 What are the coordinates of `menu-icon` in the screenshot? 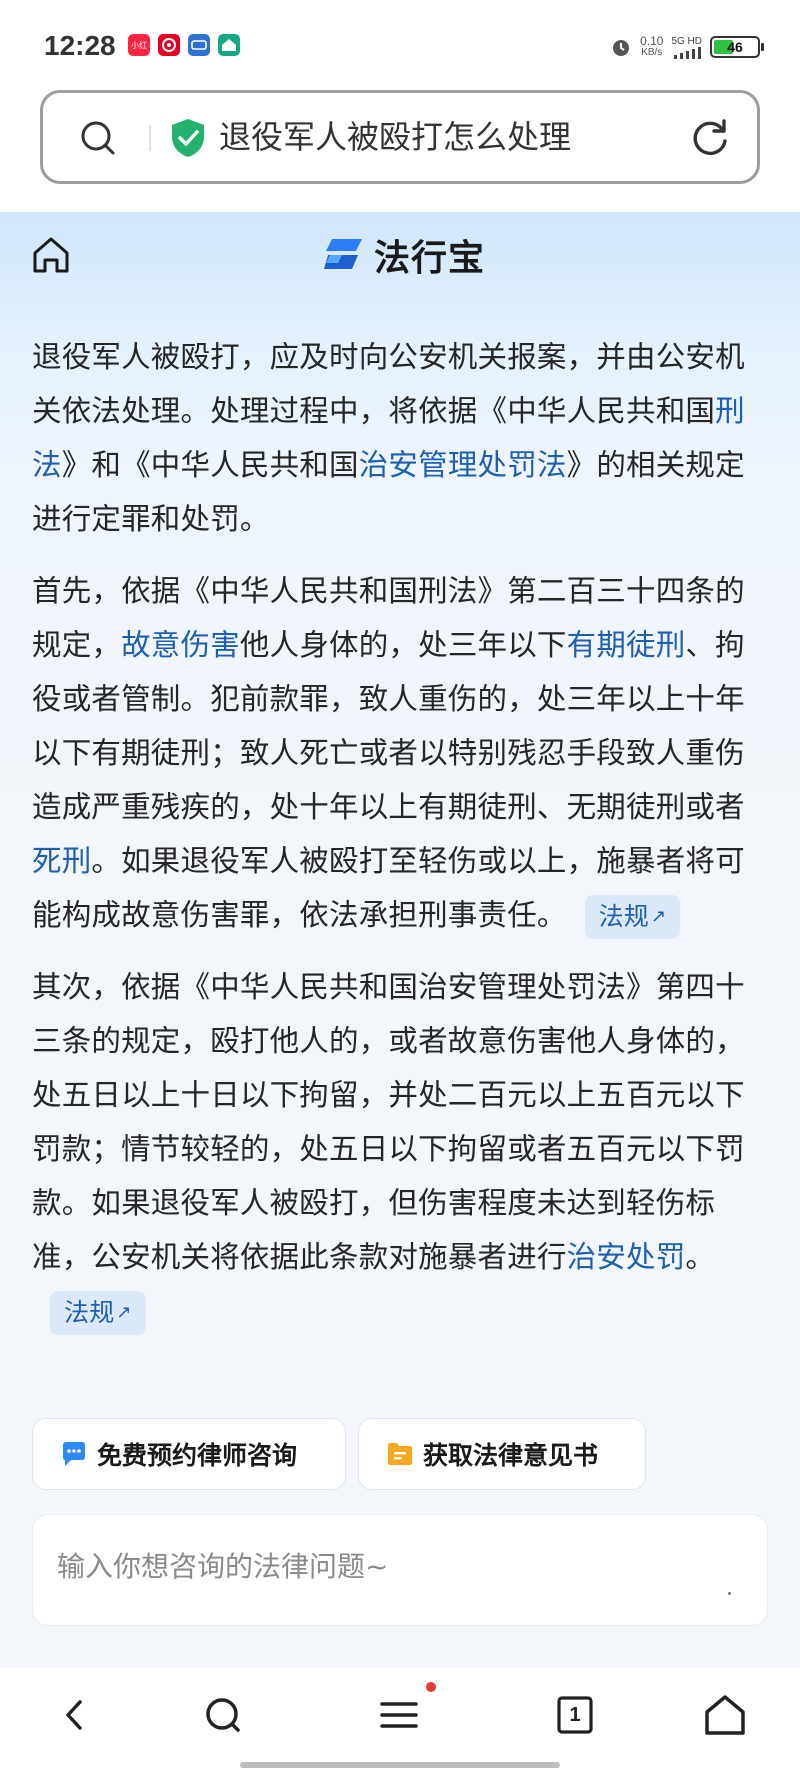 It's located at (399, 1715).